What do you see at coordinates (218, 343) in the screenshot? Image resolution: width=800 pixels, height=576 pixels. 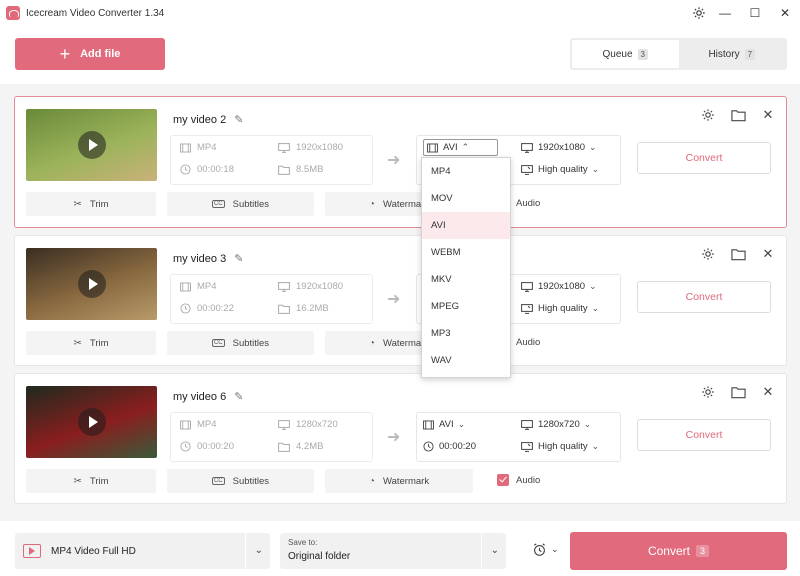 I see `cc-icon: CC` at bounding box center [218, 343].